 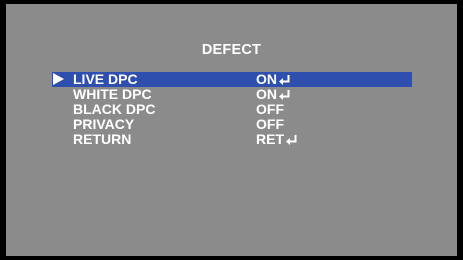 What do you see at coordinates (231, 50) in the screenshot?
I see `menu-title: DEFECT` at bounding box center [231, 50].